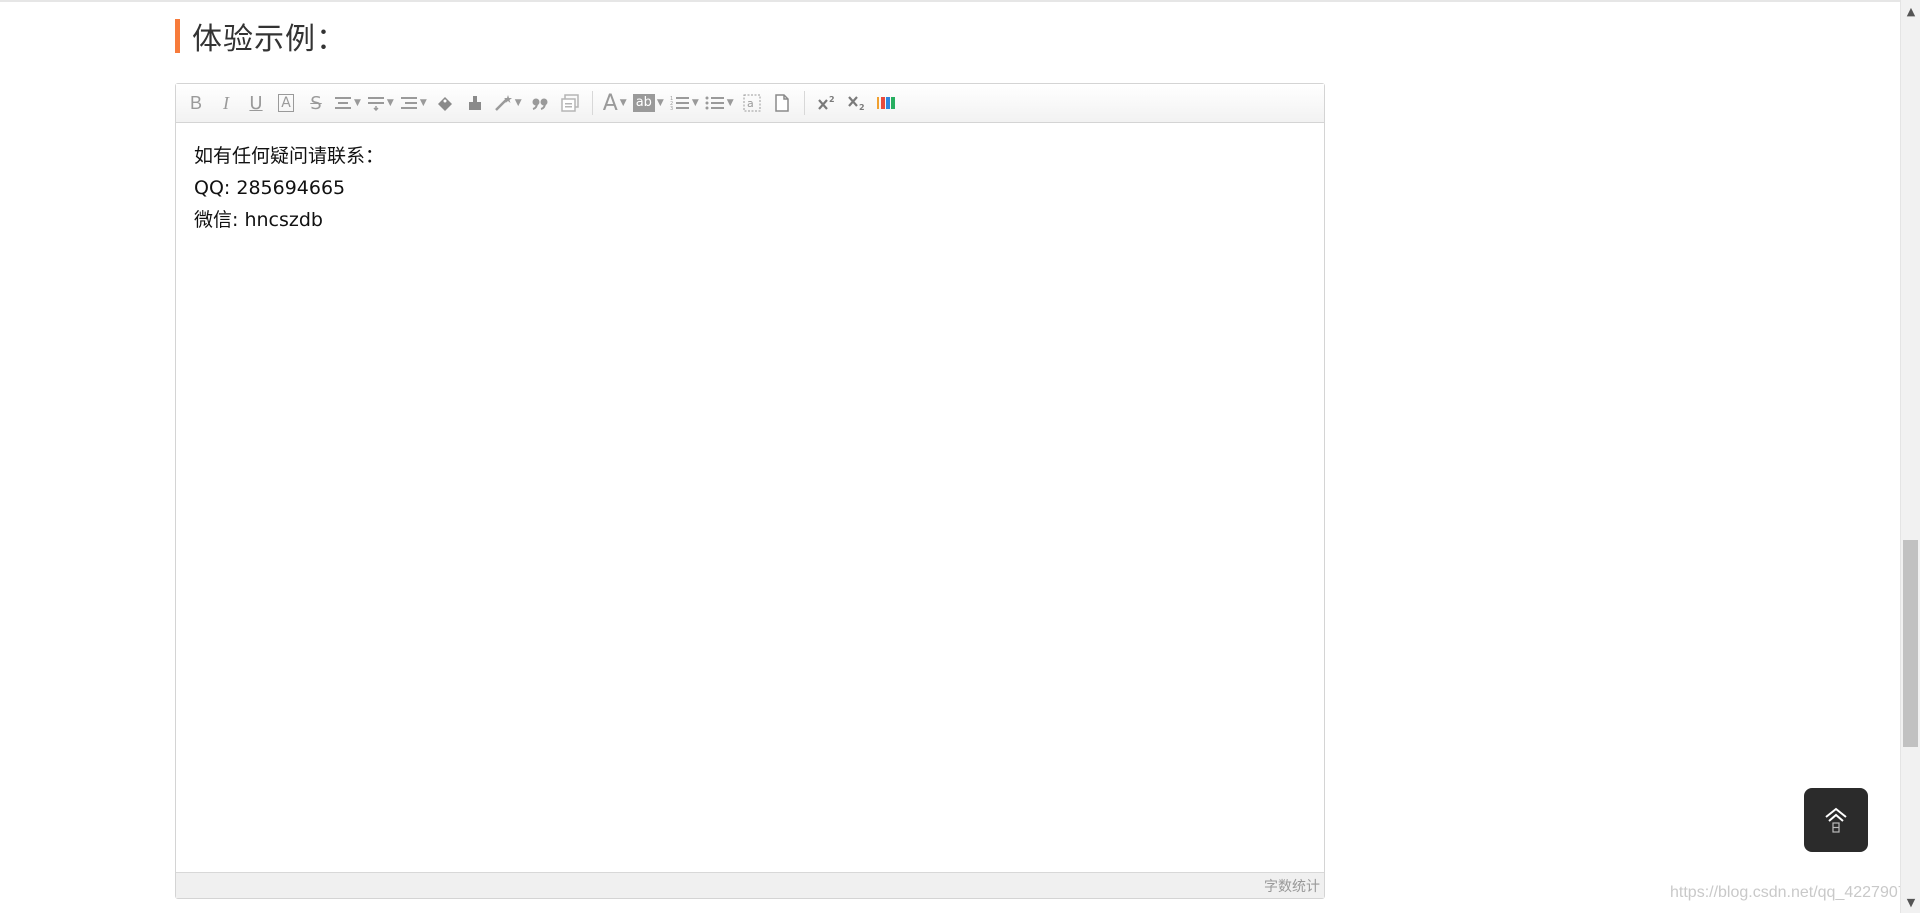  Describe the element at coordinates (375, 104) in the screenshot. I see `paragraph-spacing-icon` at that location.